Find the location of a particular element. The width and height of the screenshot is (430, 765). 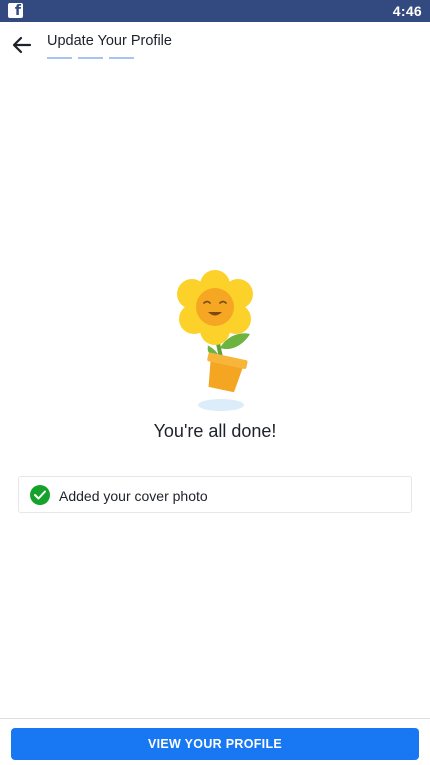

facebook-icon: f is located at coordinates (15, 11).